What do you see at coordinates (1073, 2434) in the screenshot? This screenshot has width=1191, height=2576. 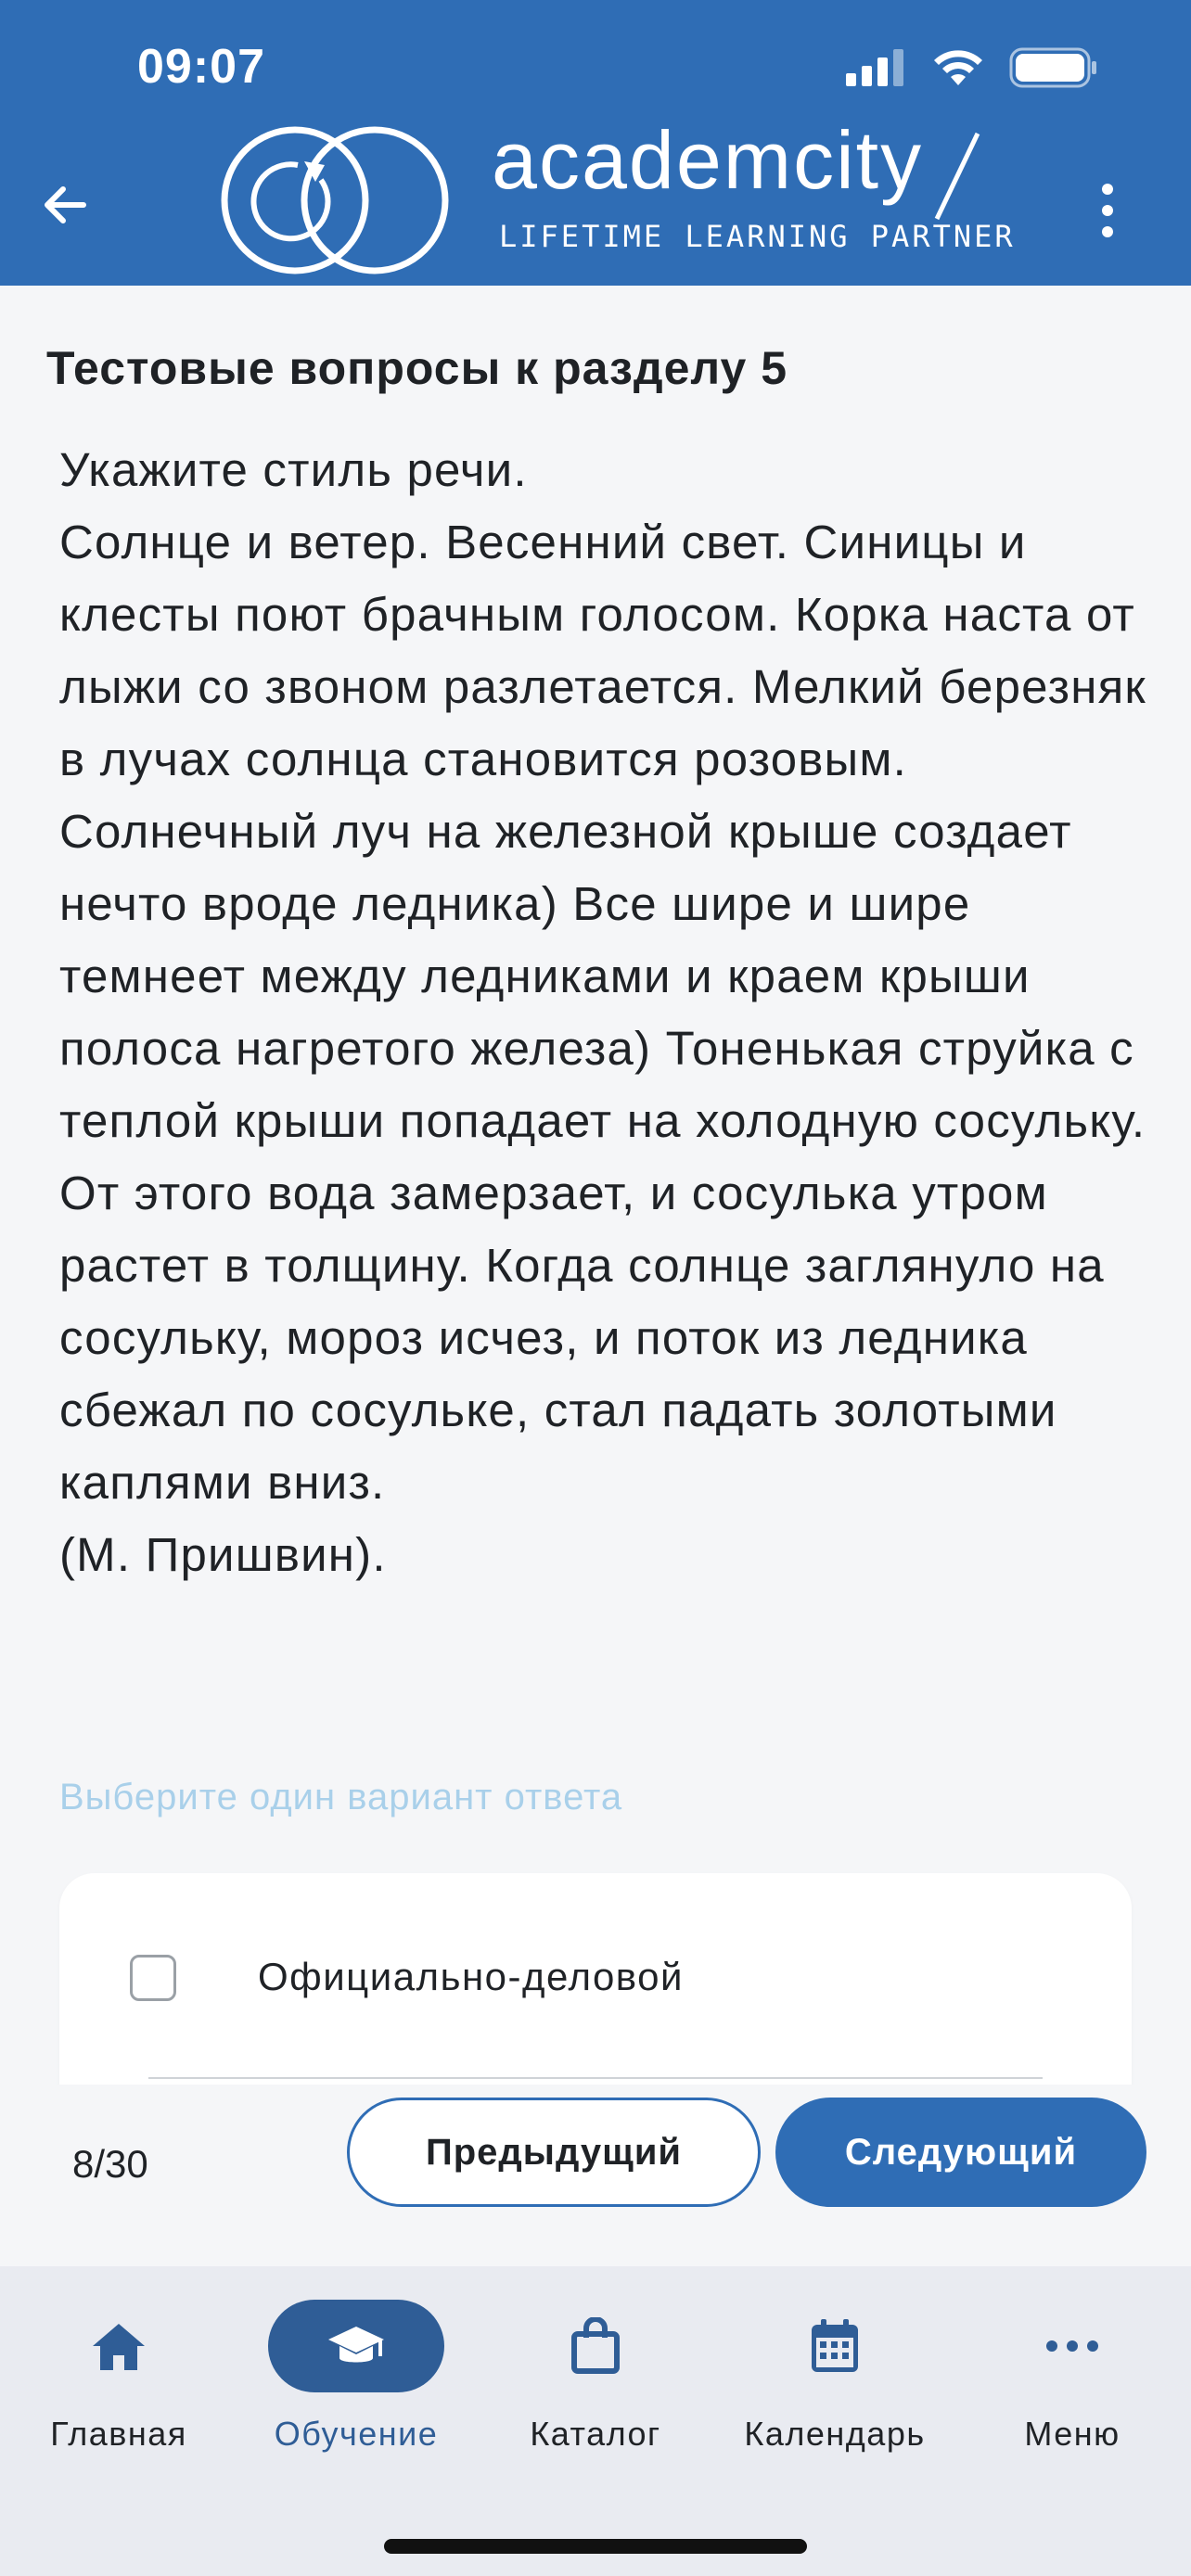 I see `tab-label: Меню` at bounding box center [1073, 2434].